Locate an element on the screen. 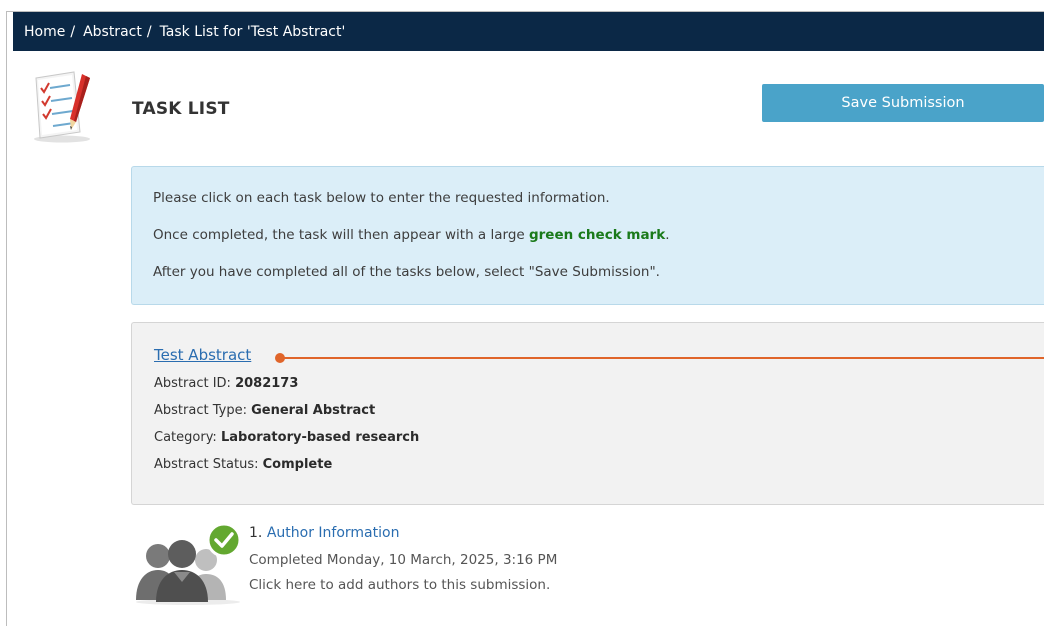 This screenshot has width=1044, height=626. instruction-line-2-suffix: . is located at coordinates (667, 235).